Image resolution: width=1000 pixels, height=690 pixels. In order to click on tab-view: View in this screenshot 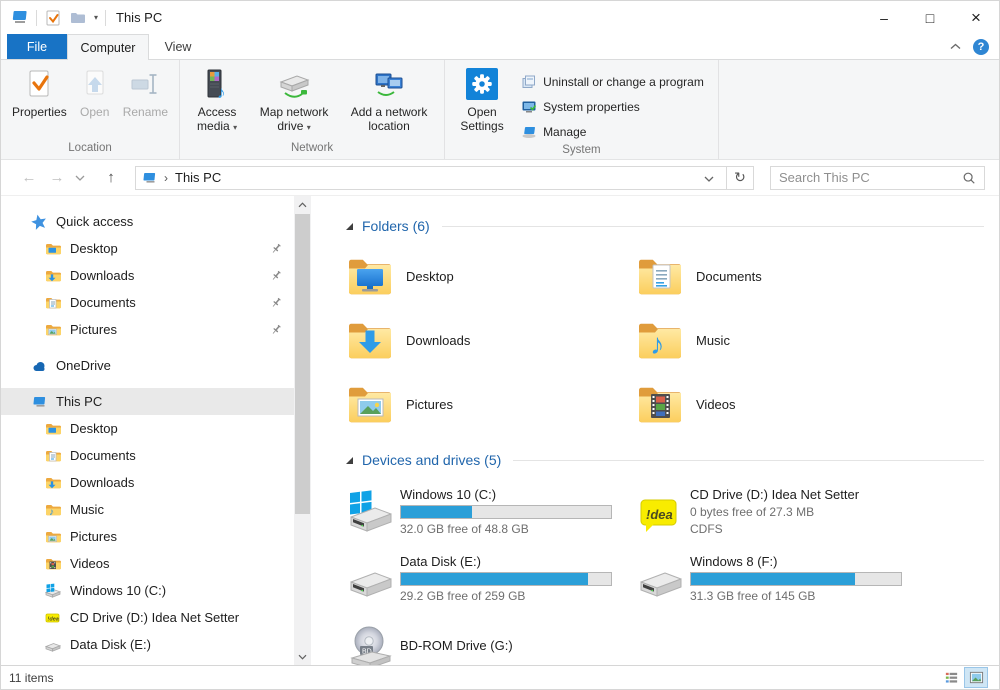, I will do `click(178, 46)`.